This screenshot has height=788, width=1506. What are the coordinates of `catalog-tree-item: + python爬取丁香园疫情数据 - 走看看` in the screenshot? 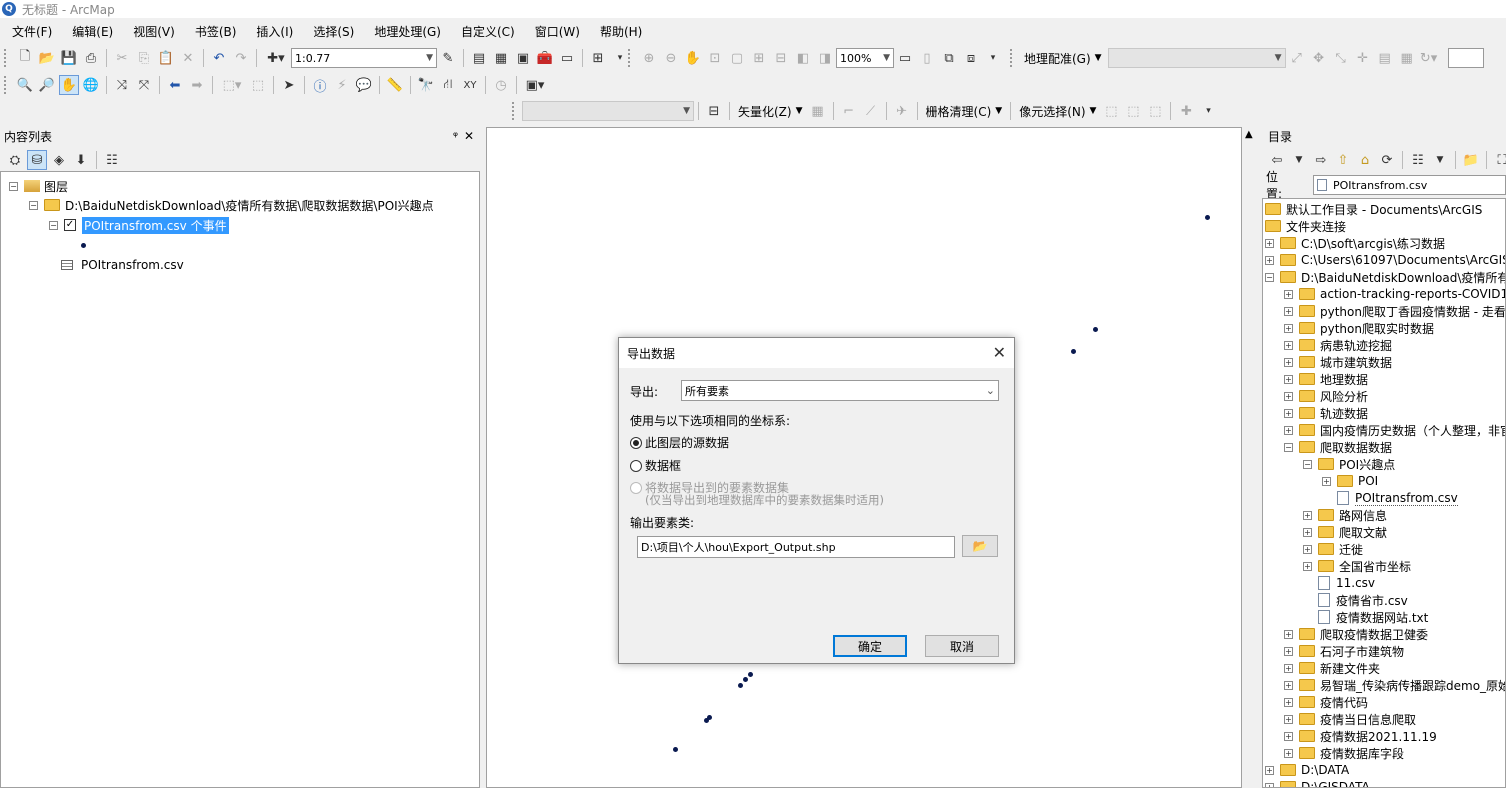 It's located at (1394, 311).